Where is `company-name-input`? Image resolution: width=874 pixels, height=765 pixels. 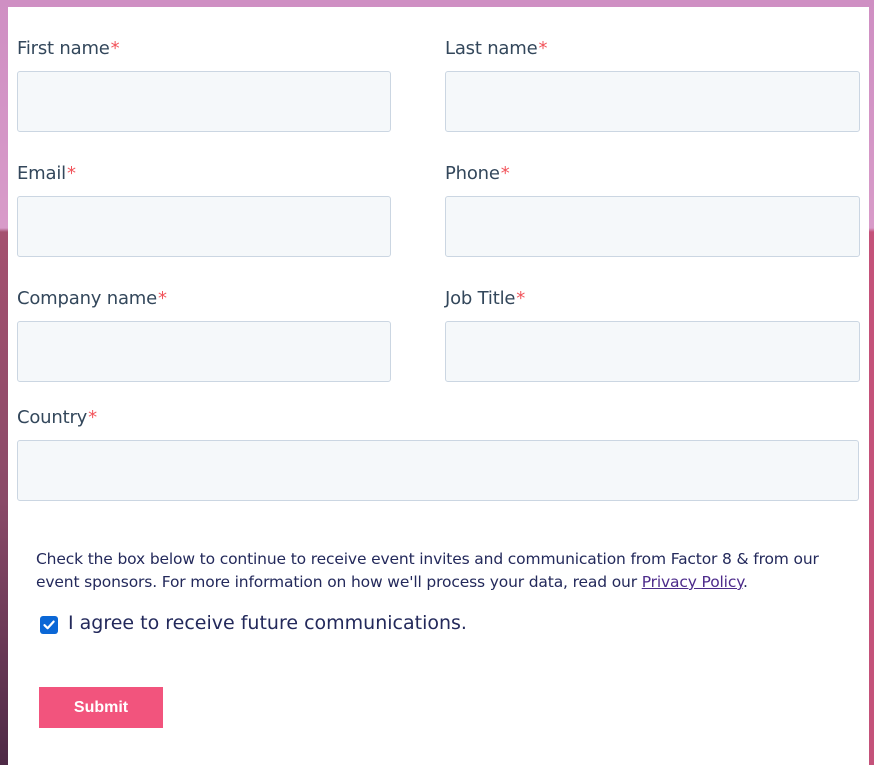 company-name-input is located at coordinates (204, 351).